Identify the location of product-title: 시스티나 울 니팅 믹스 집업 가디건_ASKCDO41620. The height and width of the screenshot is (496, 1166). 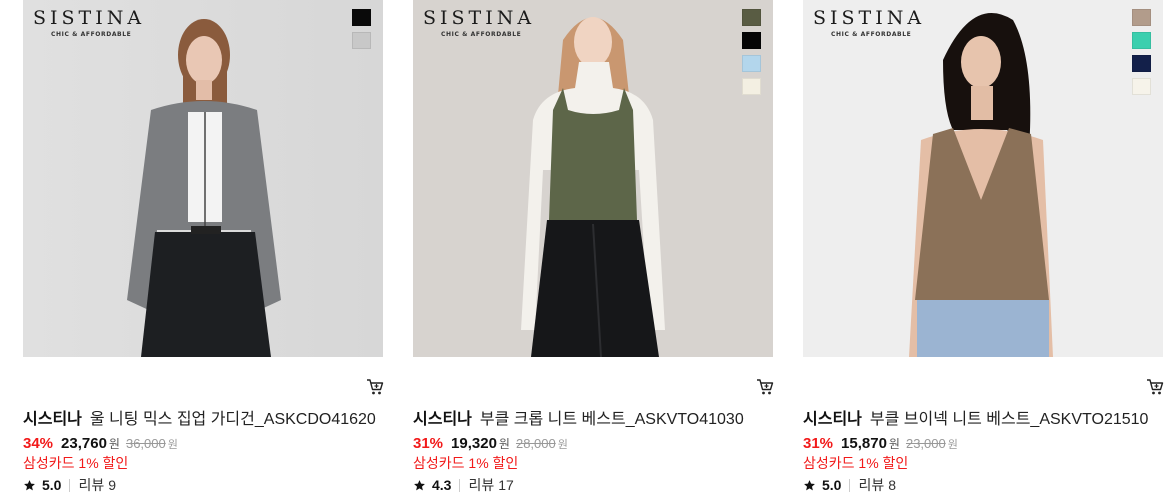
(199, 420).